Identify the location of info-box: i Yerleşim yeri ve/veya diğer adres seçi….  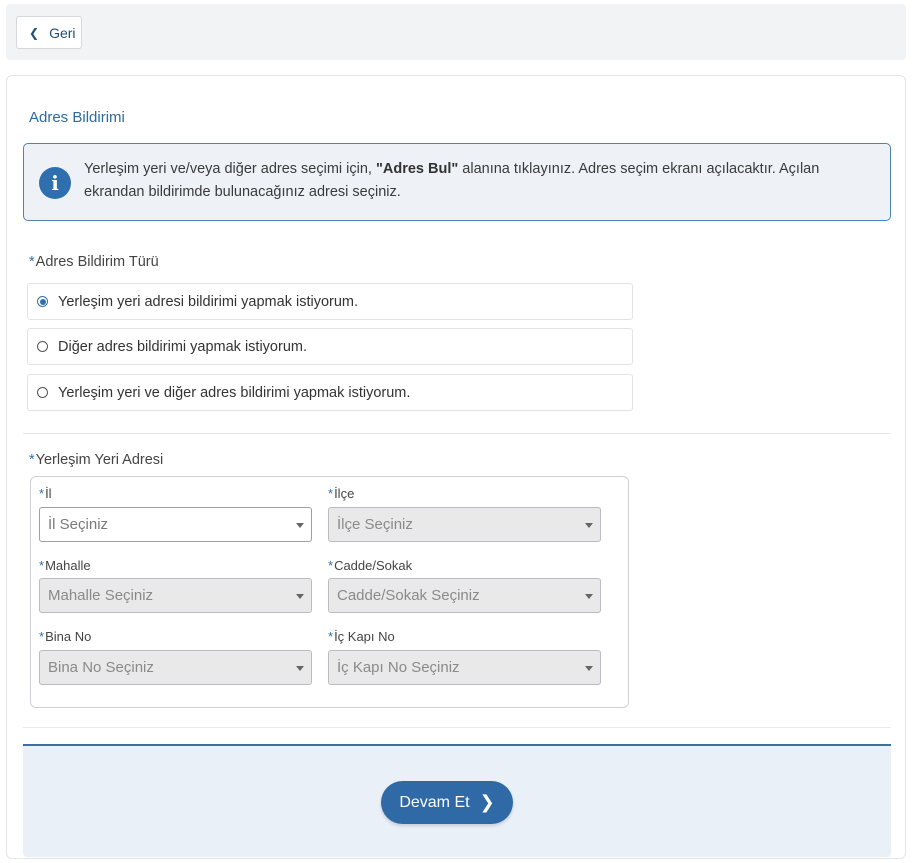
(457, 182).